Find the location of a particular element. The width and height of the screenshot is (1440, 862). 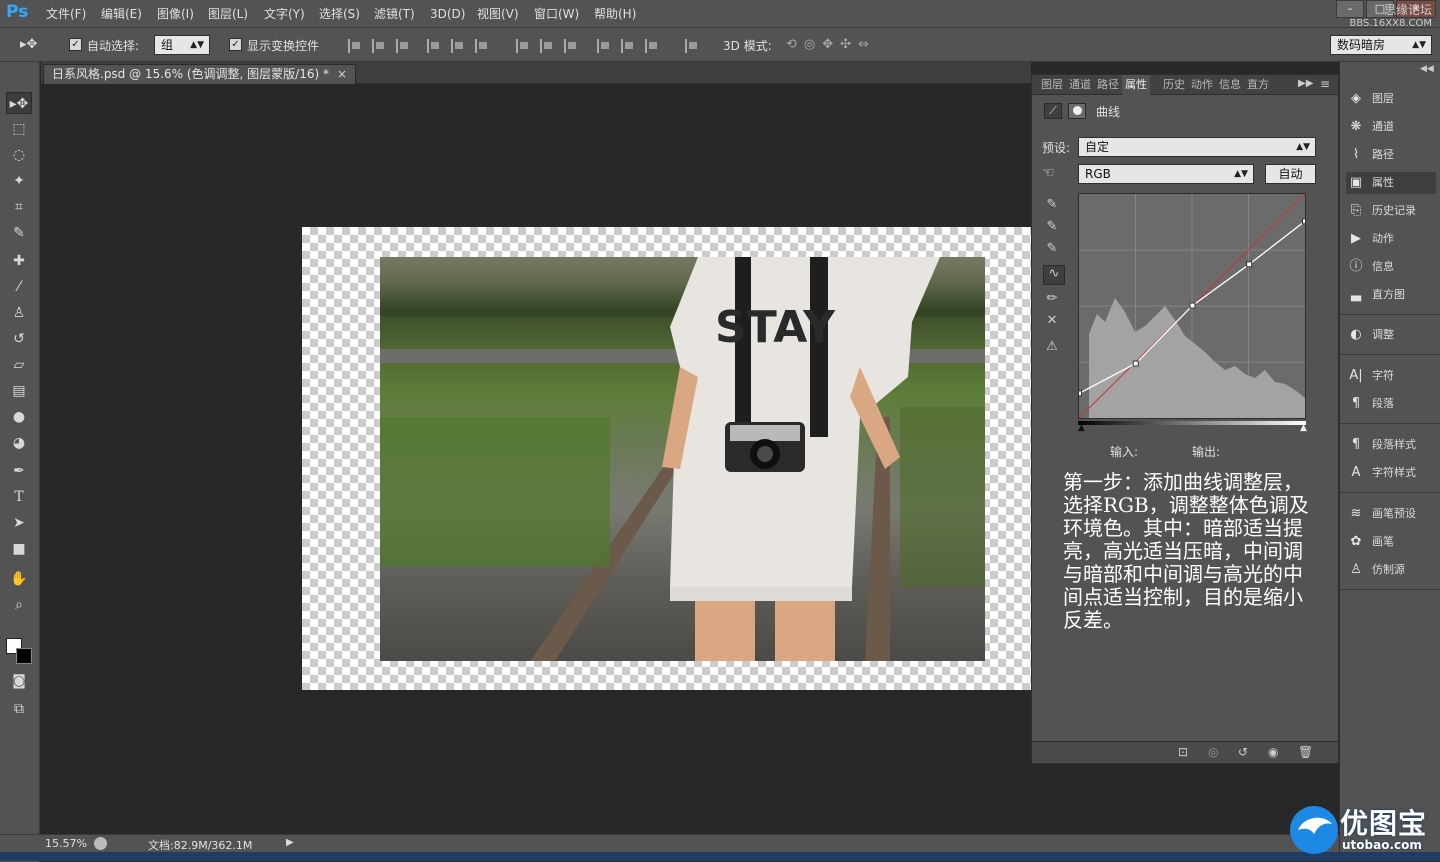

tab-layers: 图层 is located at coordinates (1052, 85).